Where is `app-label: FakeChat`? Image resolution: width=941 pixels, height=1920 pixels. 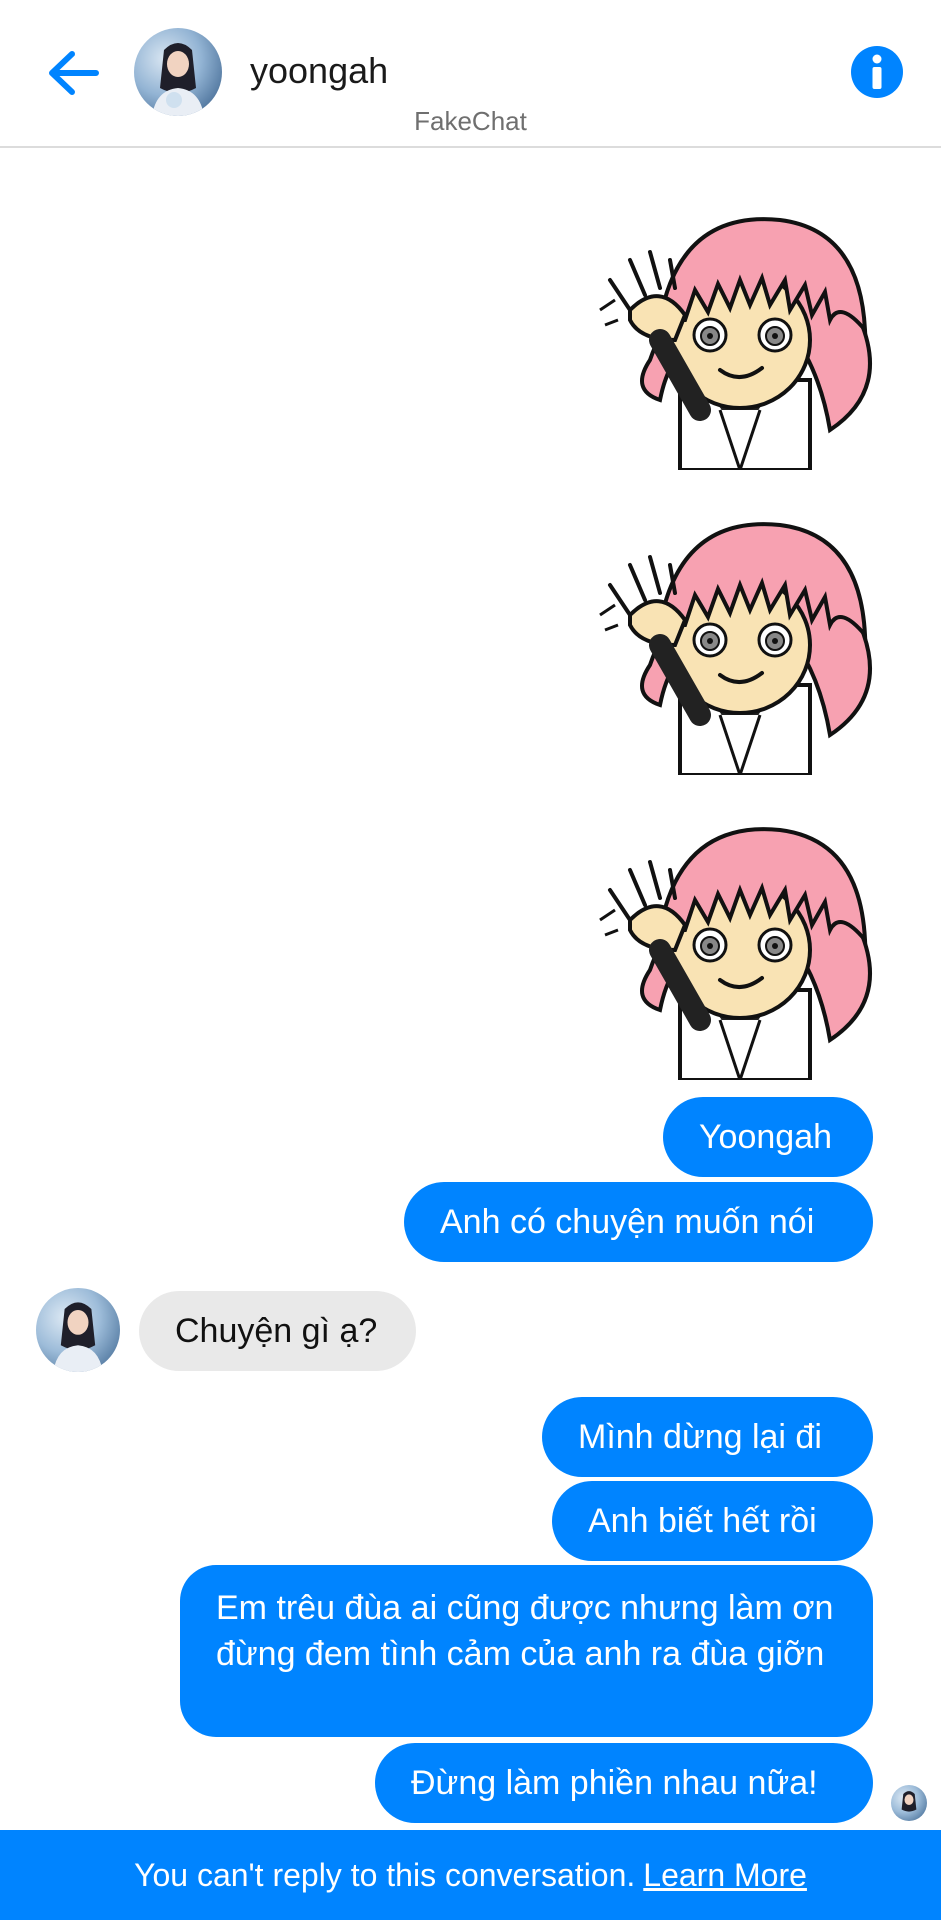
app-label: FakeChat is located at coordinates (470, 121).